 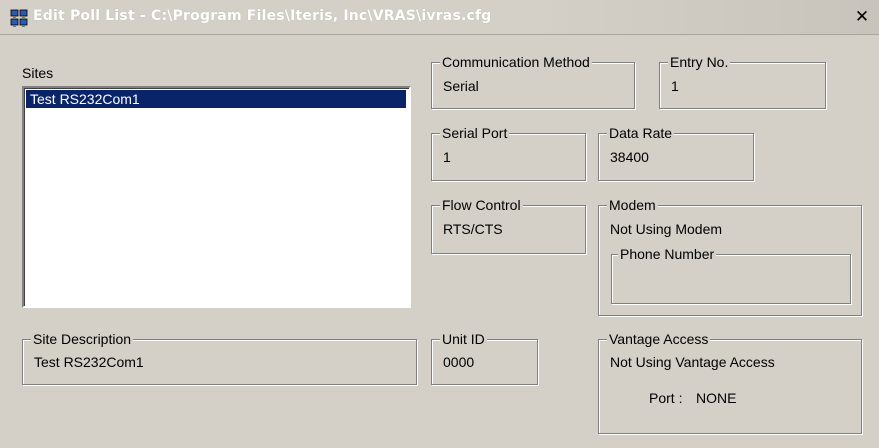 I want to click on serial-port-label: Serial Port, so click(x=475, y=133).